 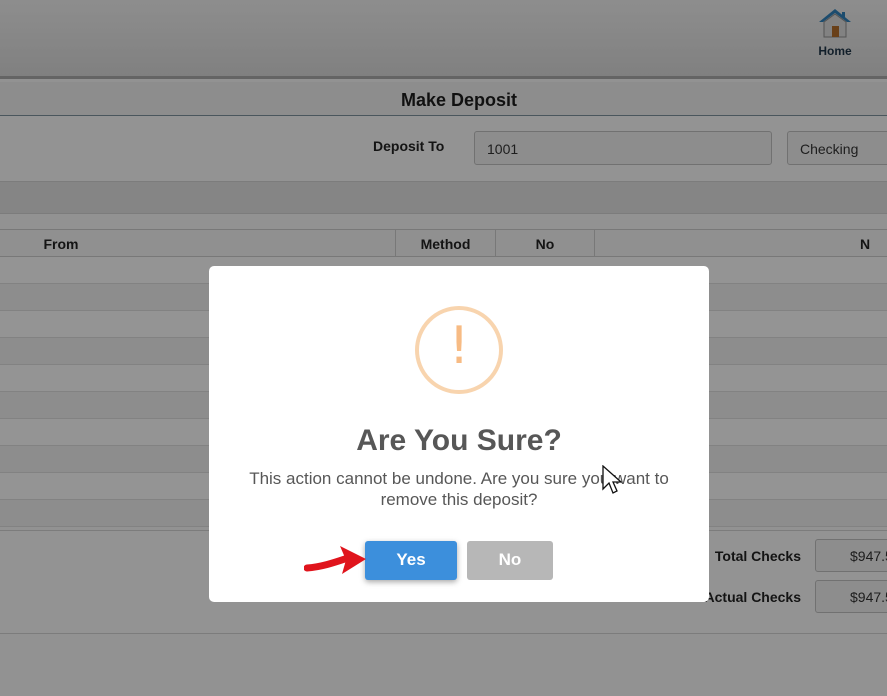 I want to click on no-button: No, so click(x=510, y=560).